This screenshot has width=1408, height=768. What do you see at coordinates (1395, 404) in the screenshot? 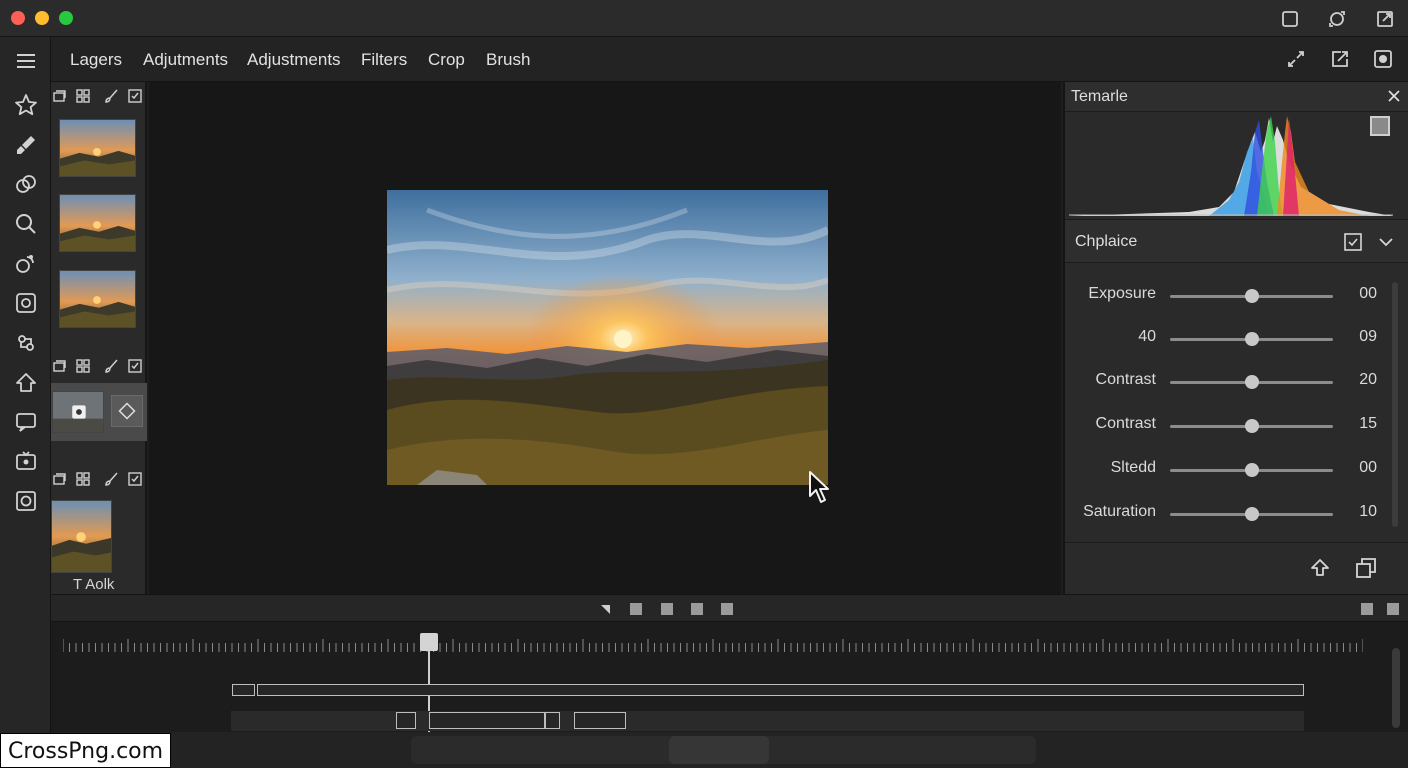
I see `panel-scrollbar` at bounding box center [1395, 404].